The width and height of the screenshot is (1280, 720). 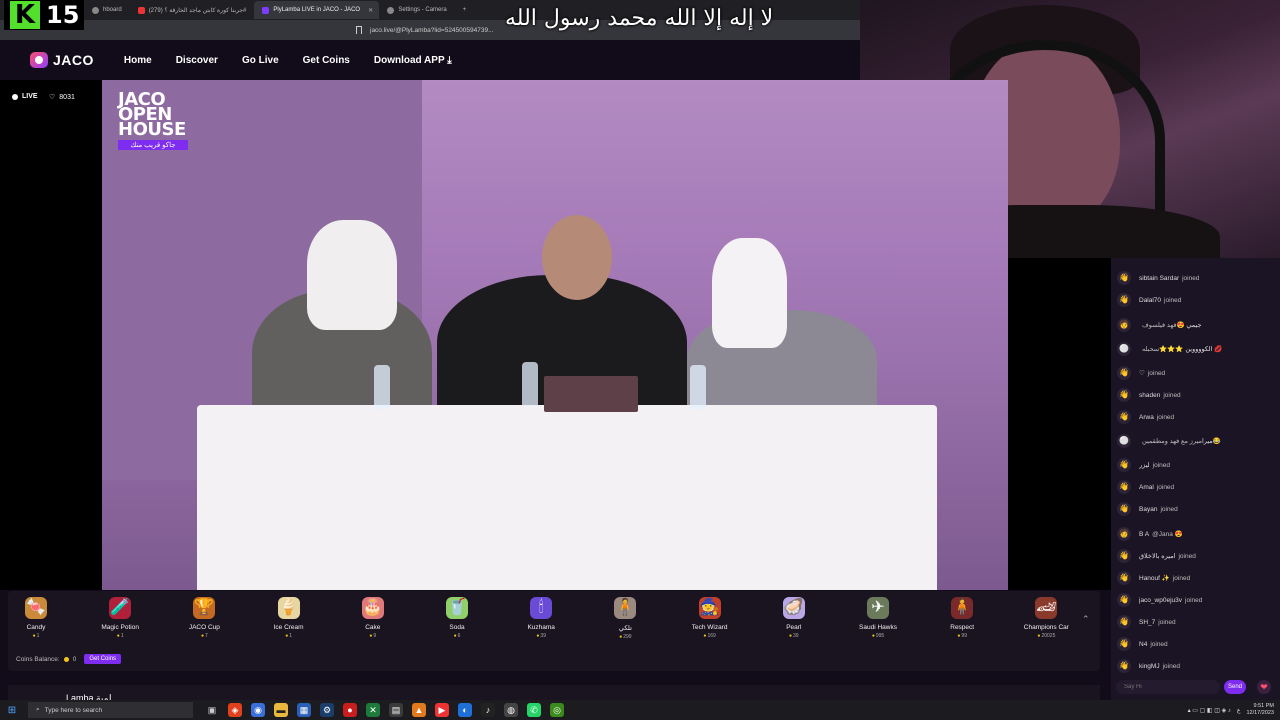 I want to click on gift-item: ✈ Saudi Hawks 995, so click(x=878, y=618).